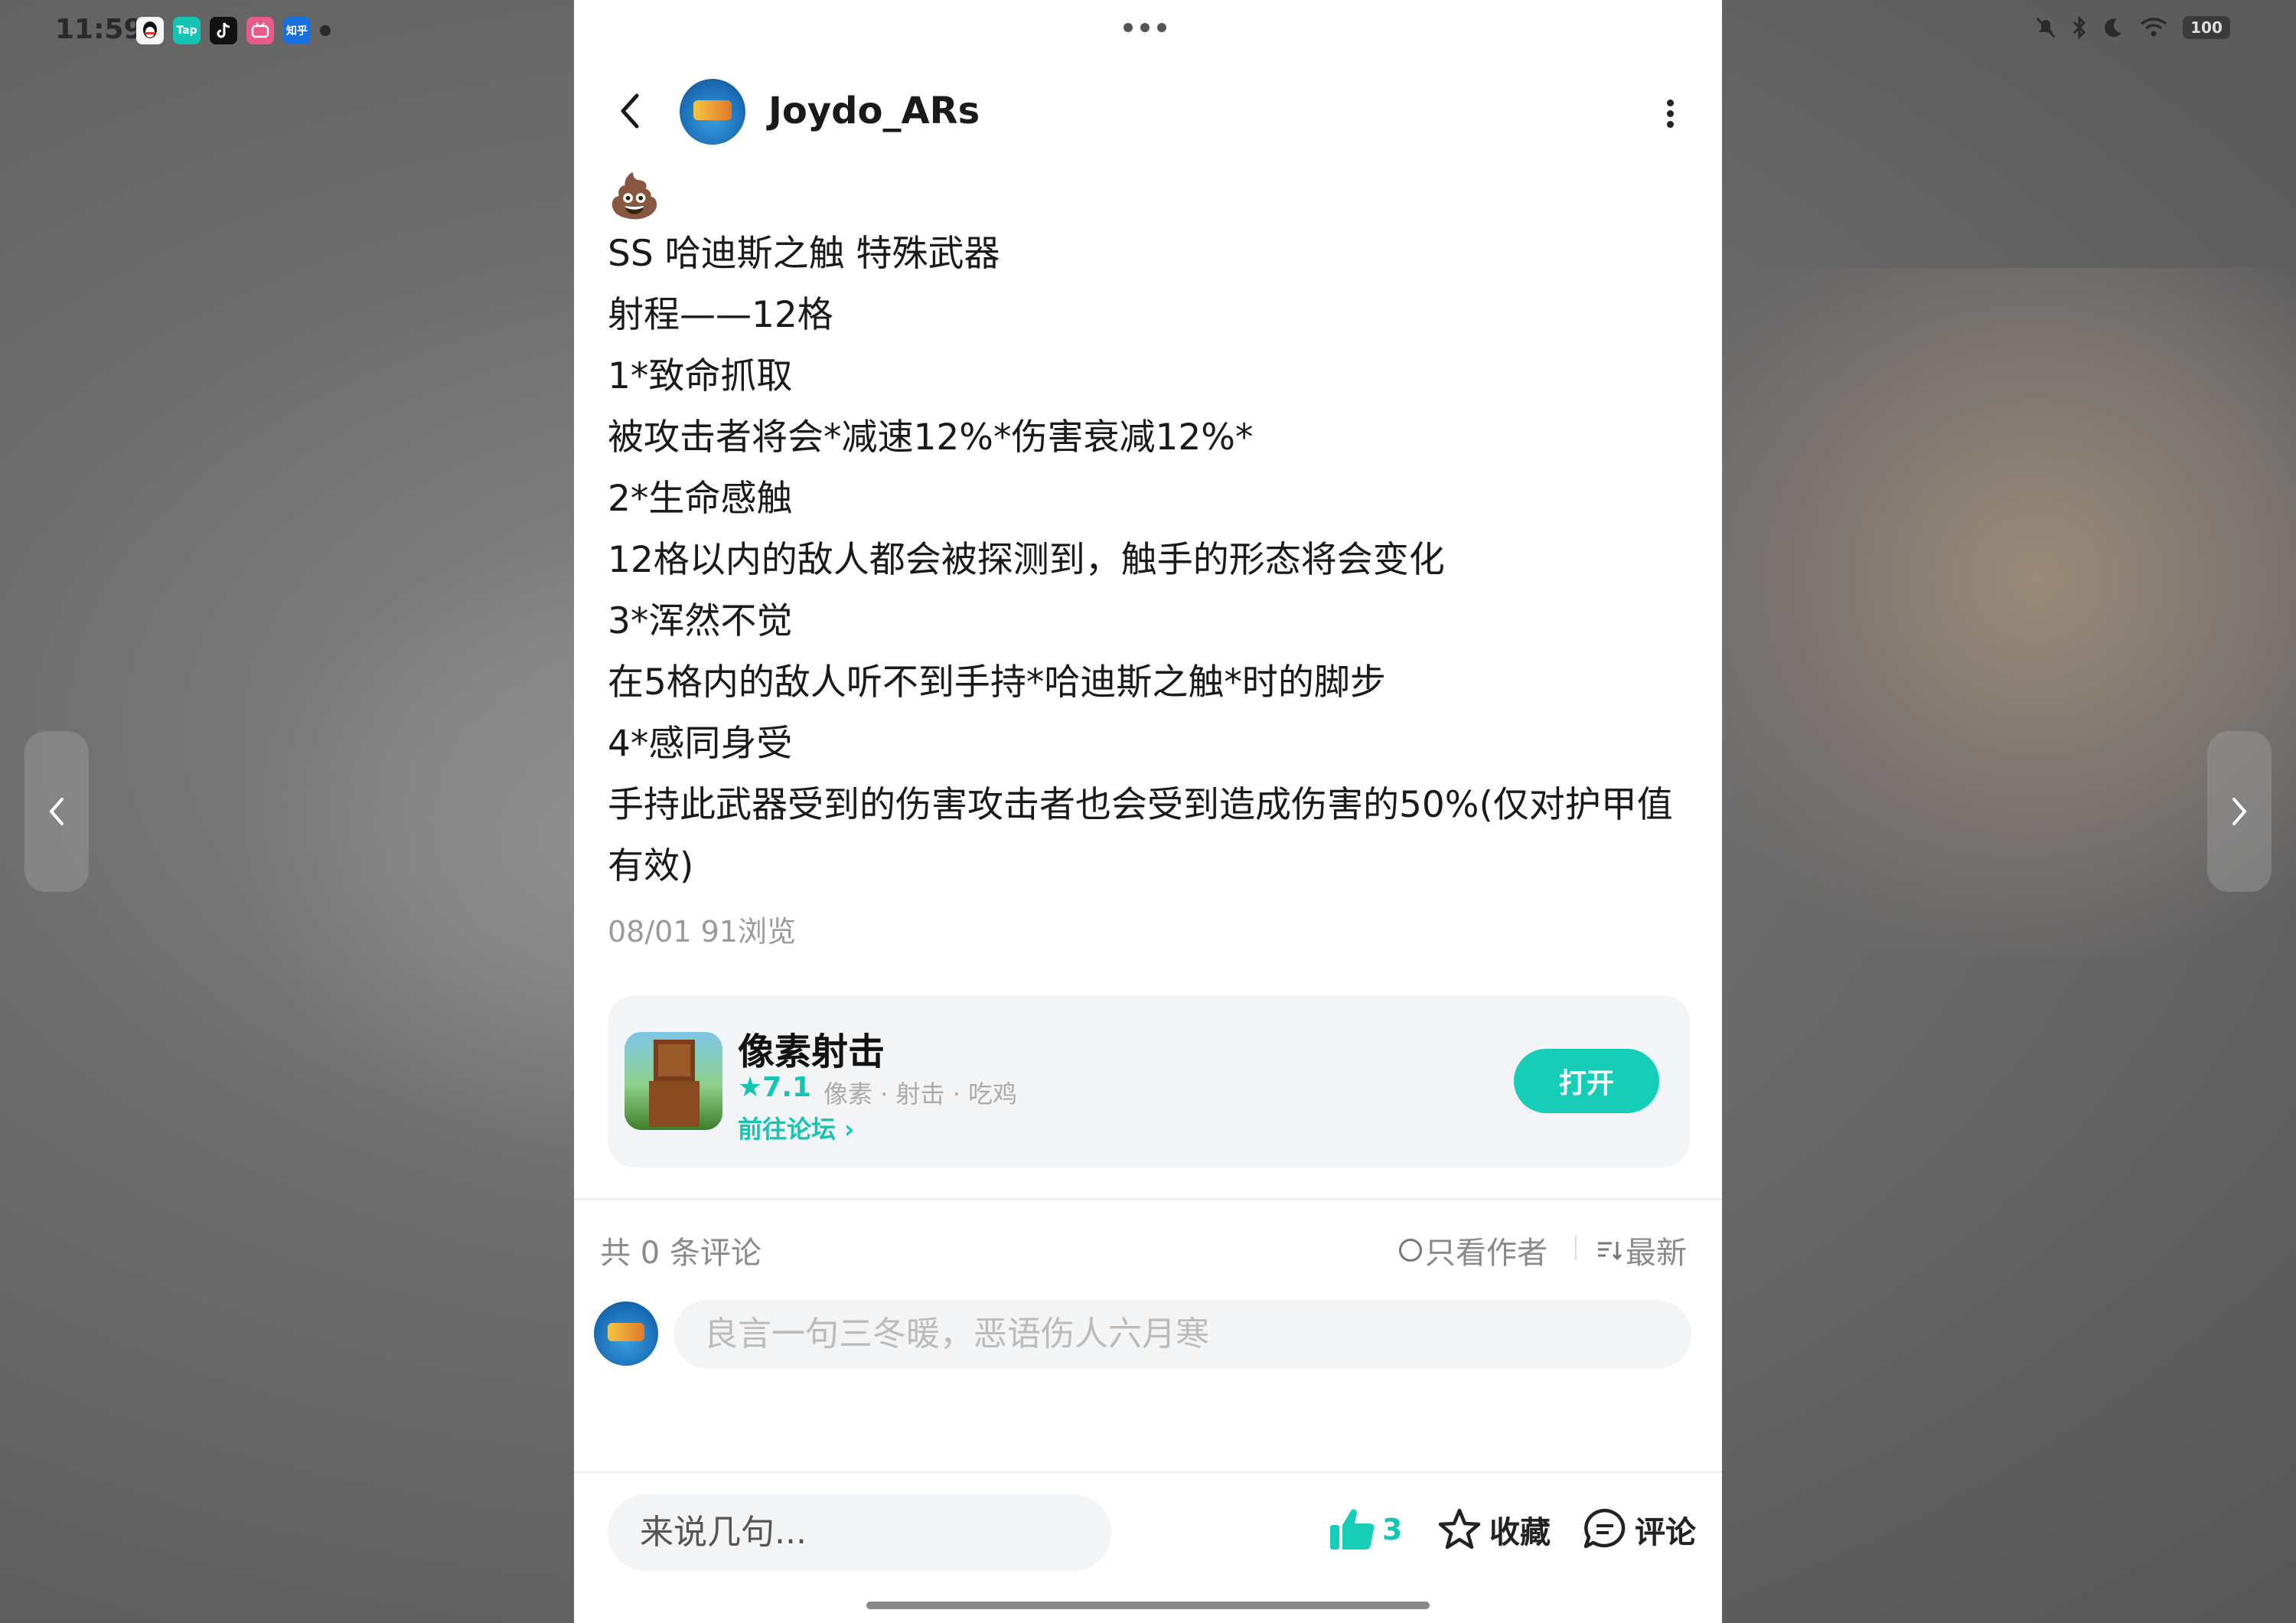  Describe the element at coordinates (920, 1094) in the screenshot. I see `game-tags: 像素 · 射击 · 吃鸡` at that location.